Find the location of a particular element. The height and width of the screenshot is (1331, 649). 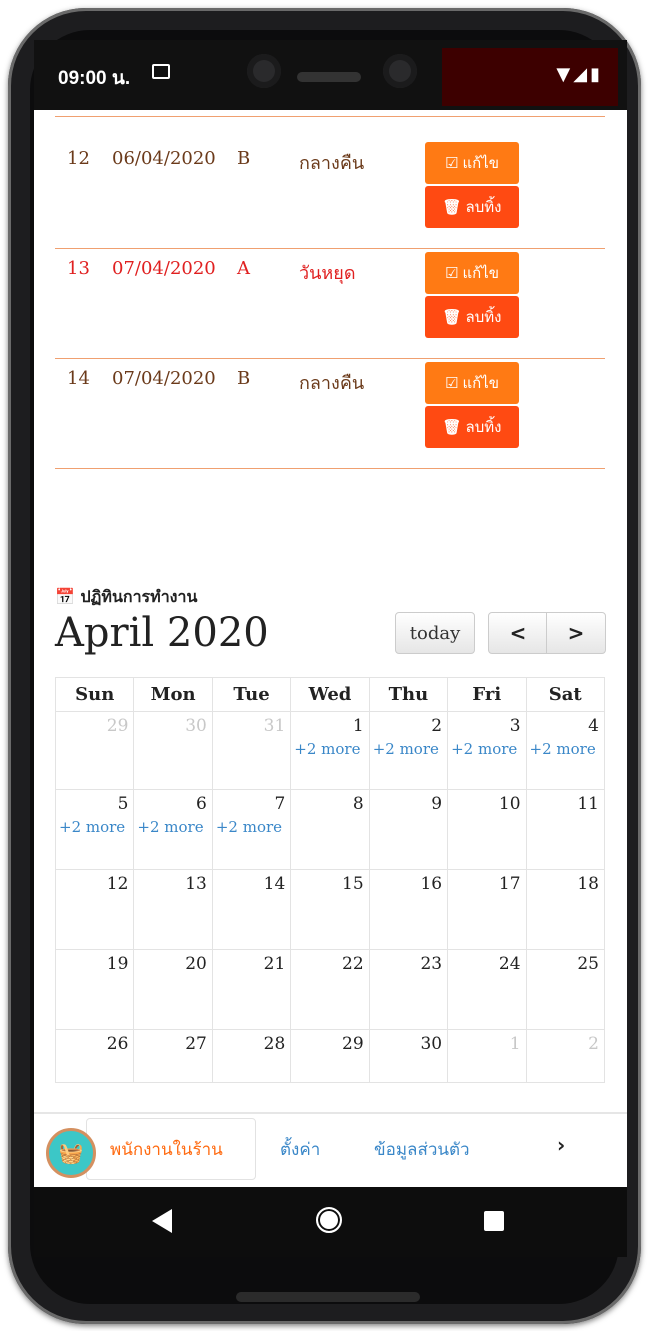

calendar-day-cell: 5 +2 more is located at coordinates (94, 829).